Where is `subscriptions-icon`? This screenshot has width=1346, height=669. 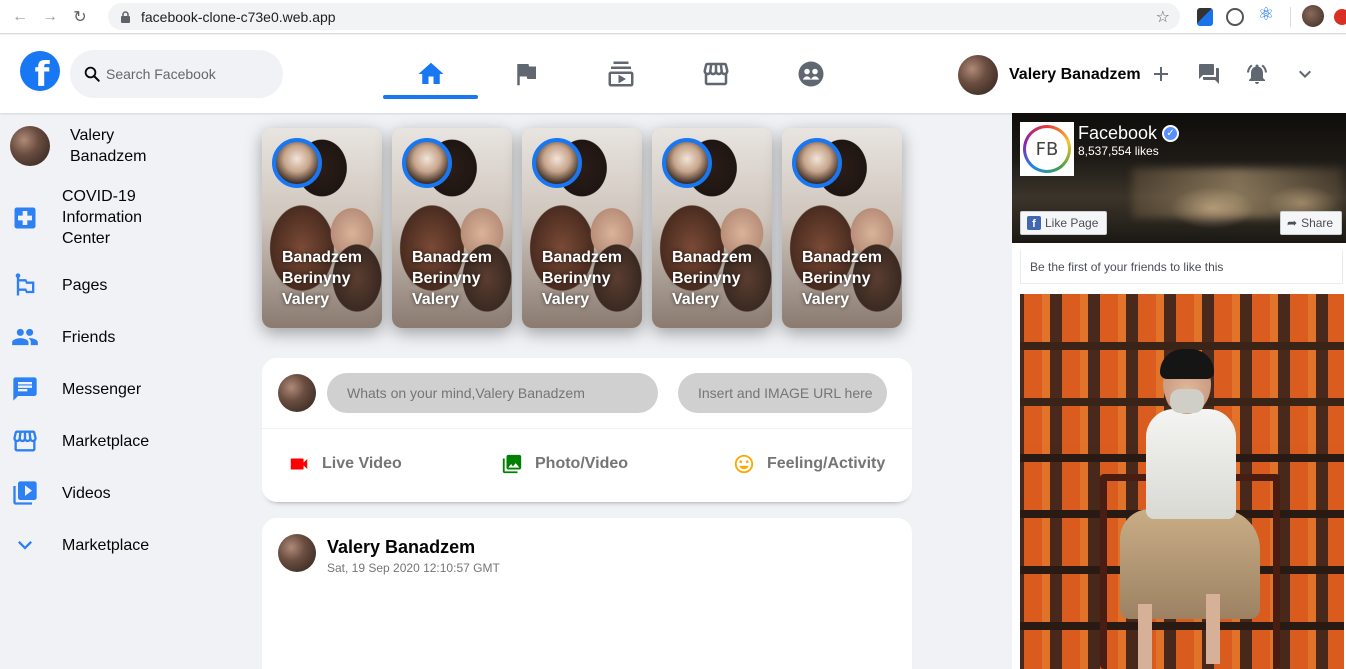
subscriptions-icon is located at coordinates (620, 74).